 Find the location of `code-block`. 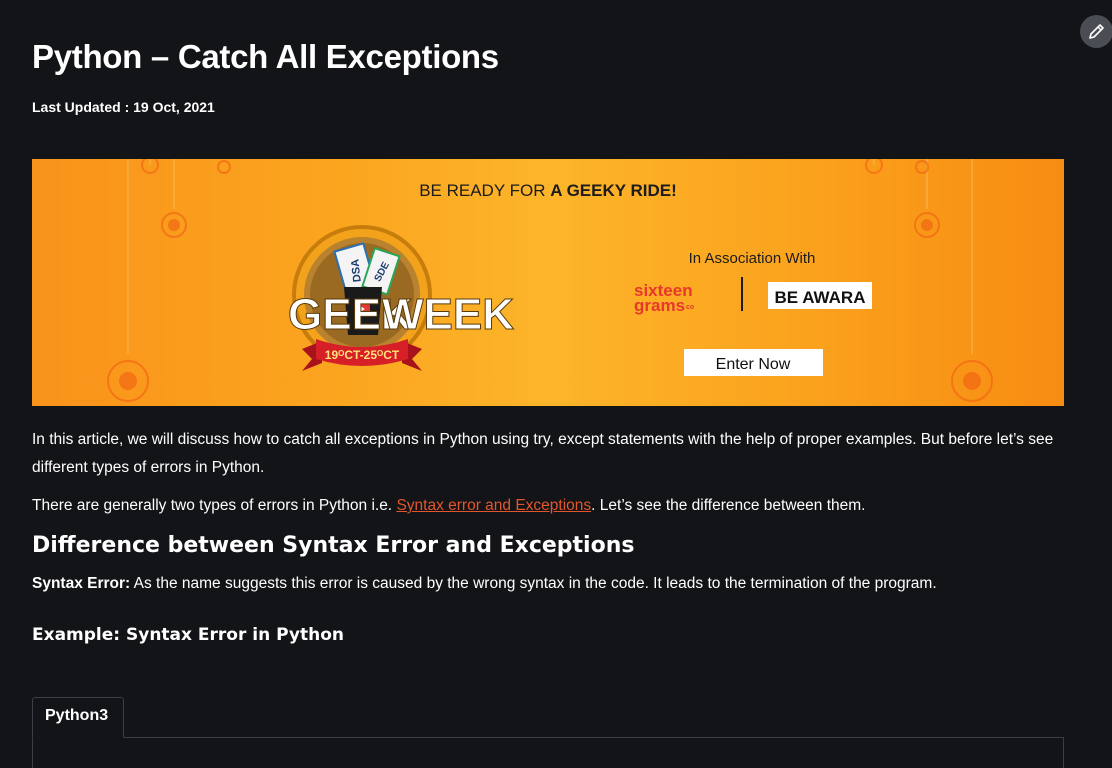

code-block is located at coordinates (548, 752).